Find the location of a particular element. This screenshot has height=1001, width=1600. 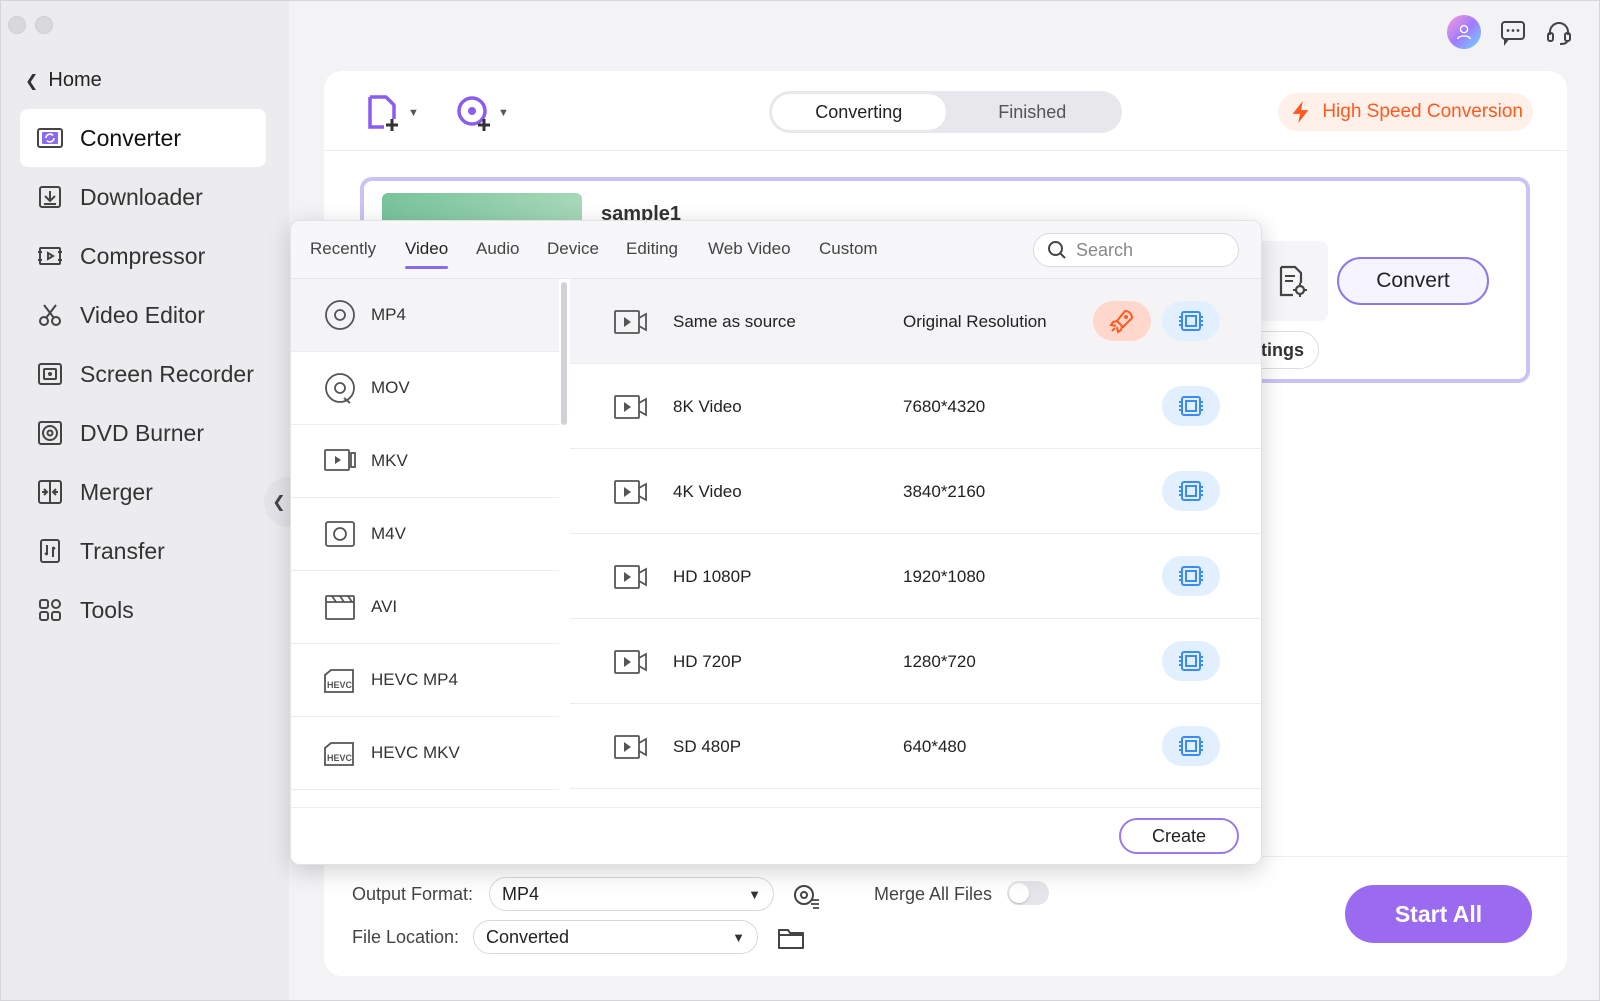

high-speed-conversion-button: High Speed Conversion is located at coordinates (1405, 112).